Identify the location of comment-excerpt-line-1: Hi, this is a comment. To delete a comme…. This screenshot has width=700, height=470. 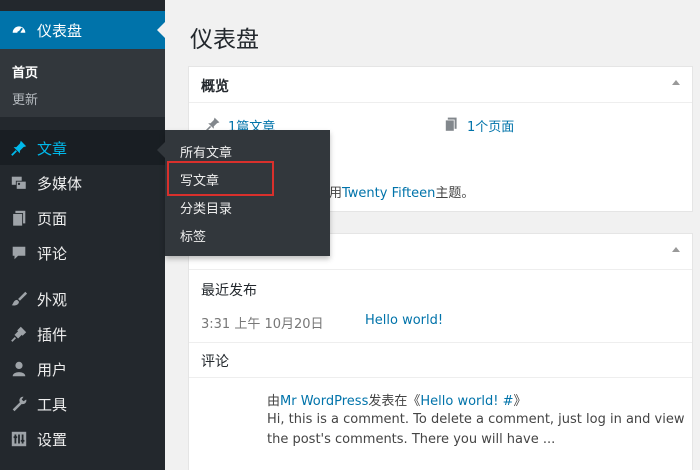
(476, 419).